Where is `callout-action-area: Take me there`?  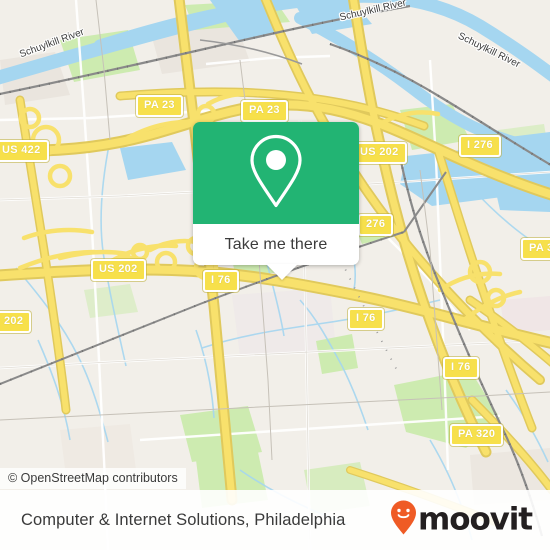 callout-action-area: Take me there is located at coordinates (276, 244).